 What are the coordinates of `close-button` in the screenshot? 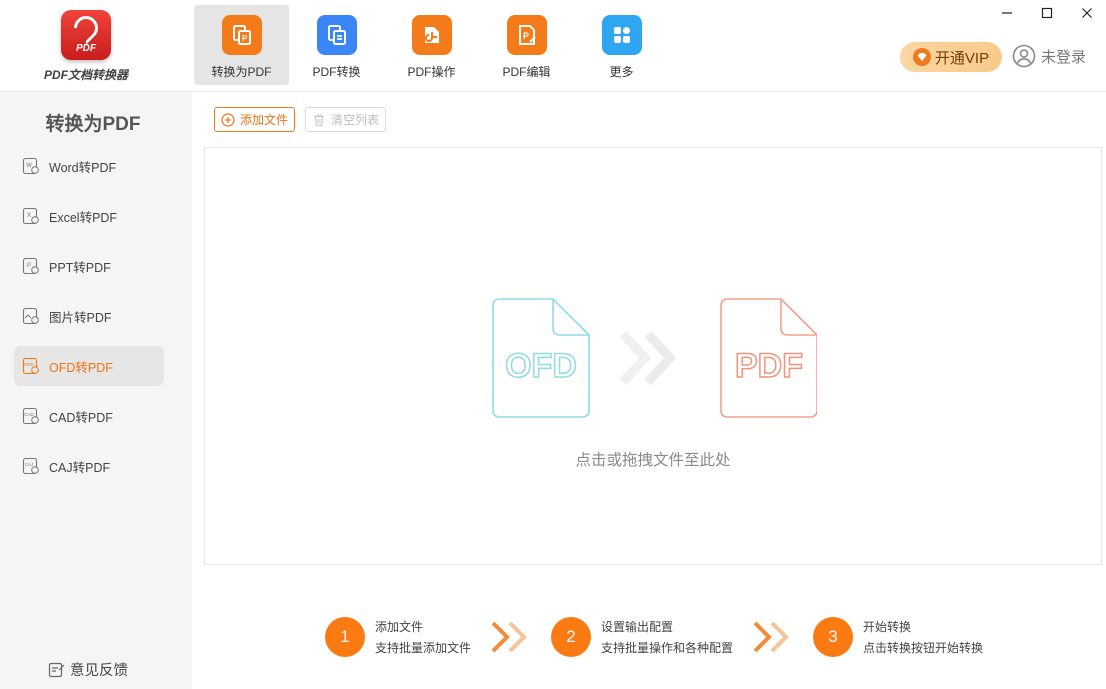 It's located at (1087, 13).